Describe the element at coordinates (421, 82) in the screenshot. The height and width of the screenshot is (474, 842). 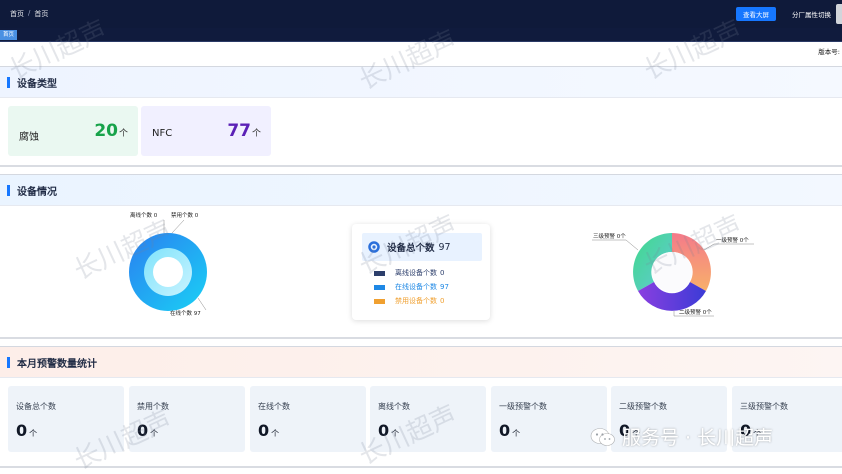
I see `section-header-device-types: 设备类型` at that location.